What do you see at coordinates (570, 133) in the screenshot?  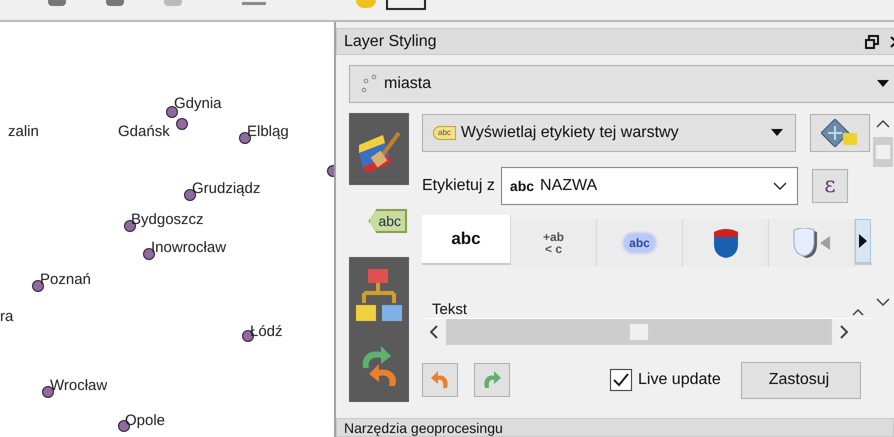 I see `renderer-value: Wyświetlaj etykiety tej warstwy` at bounding box center [570, 133].